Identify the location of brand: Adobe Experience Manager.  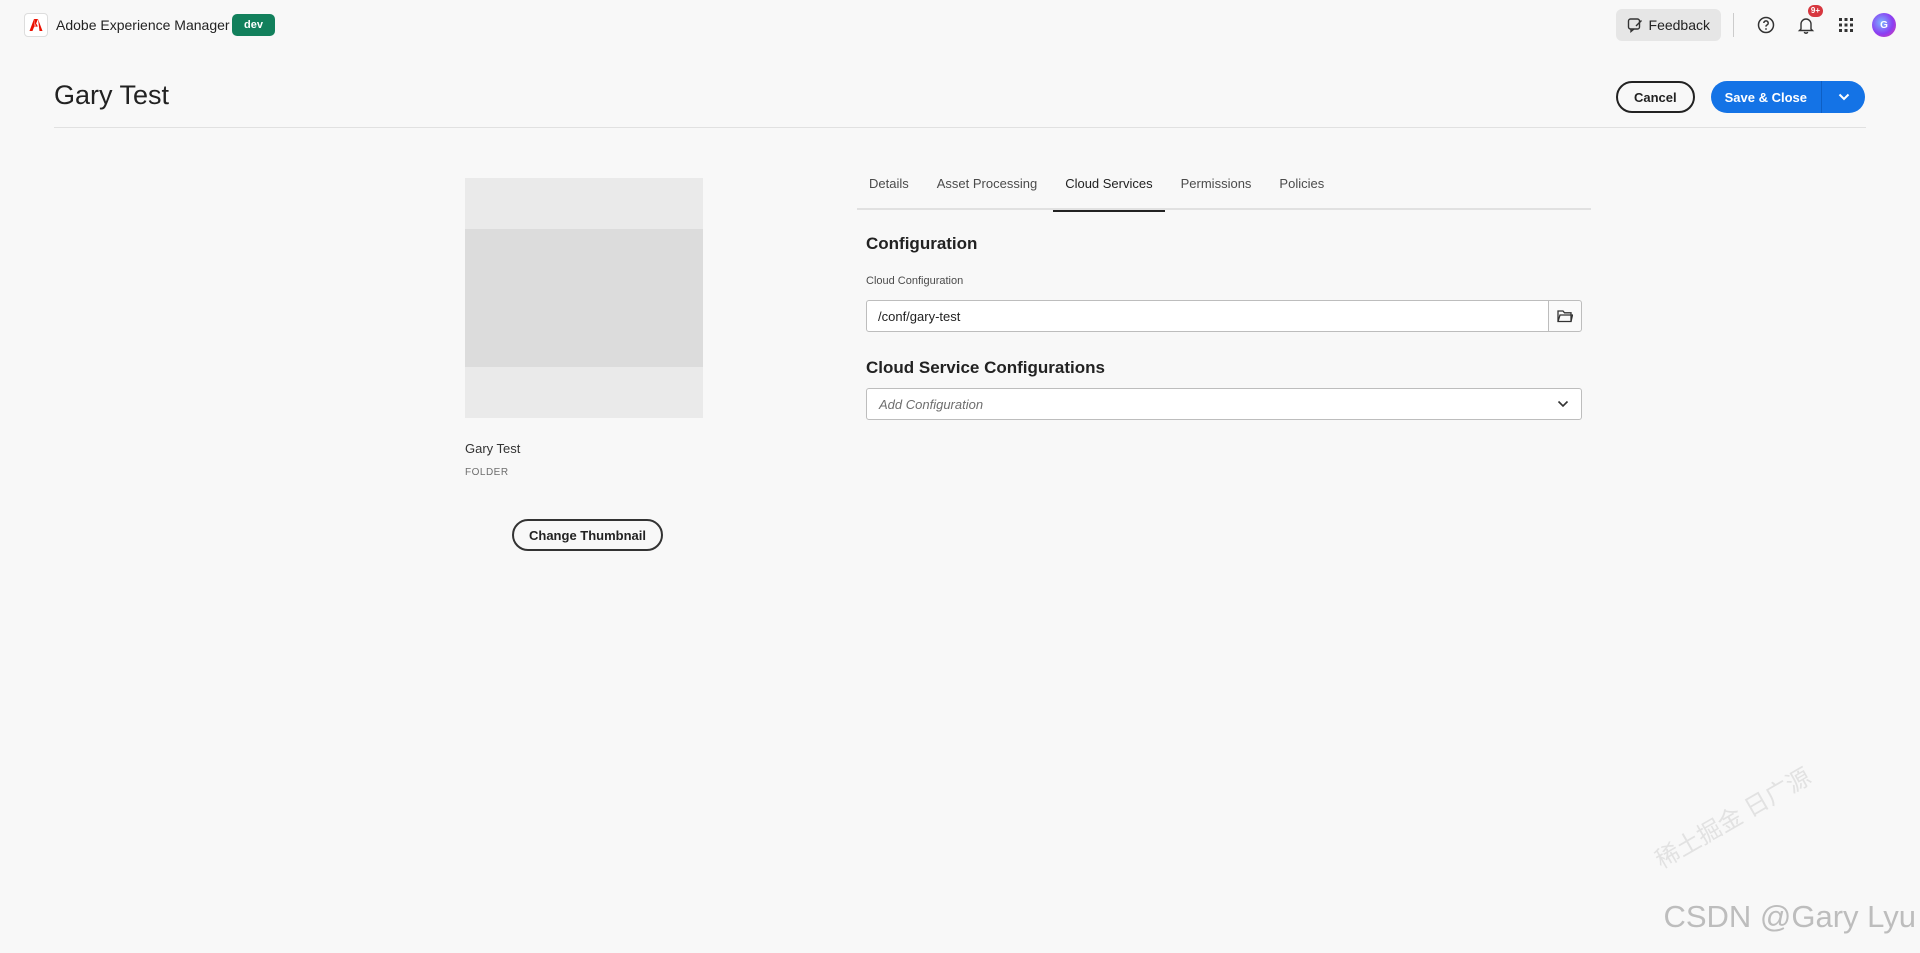
(127, 25).